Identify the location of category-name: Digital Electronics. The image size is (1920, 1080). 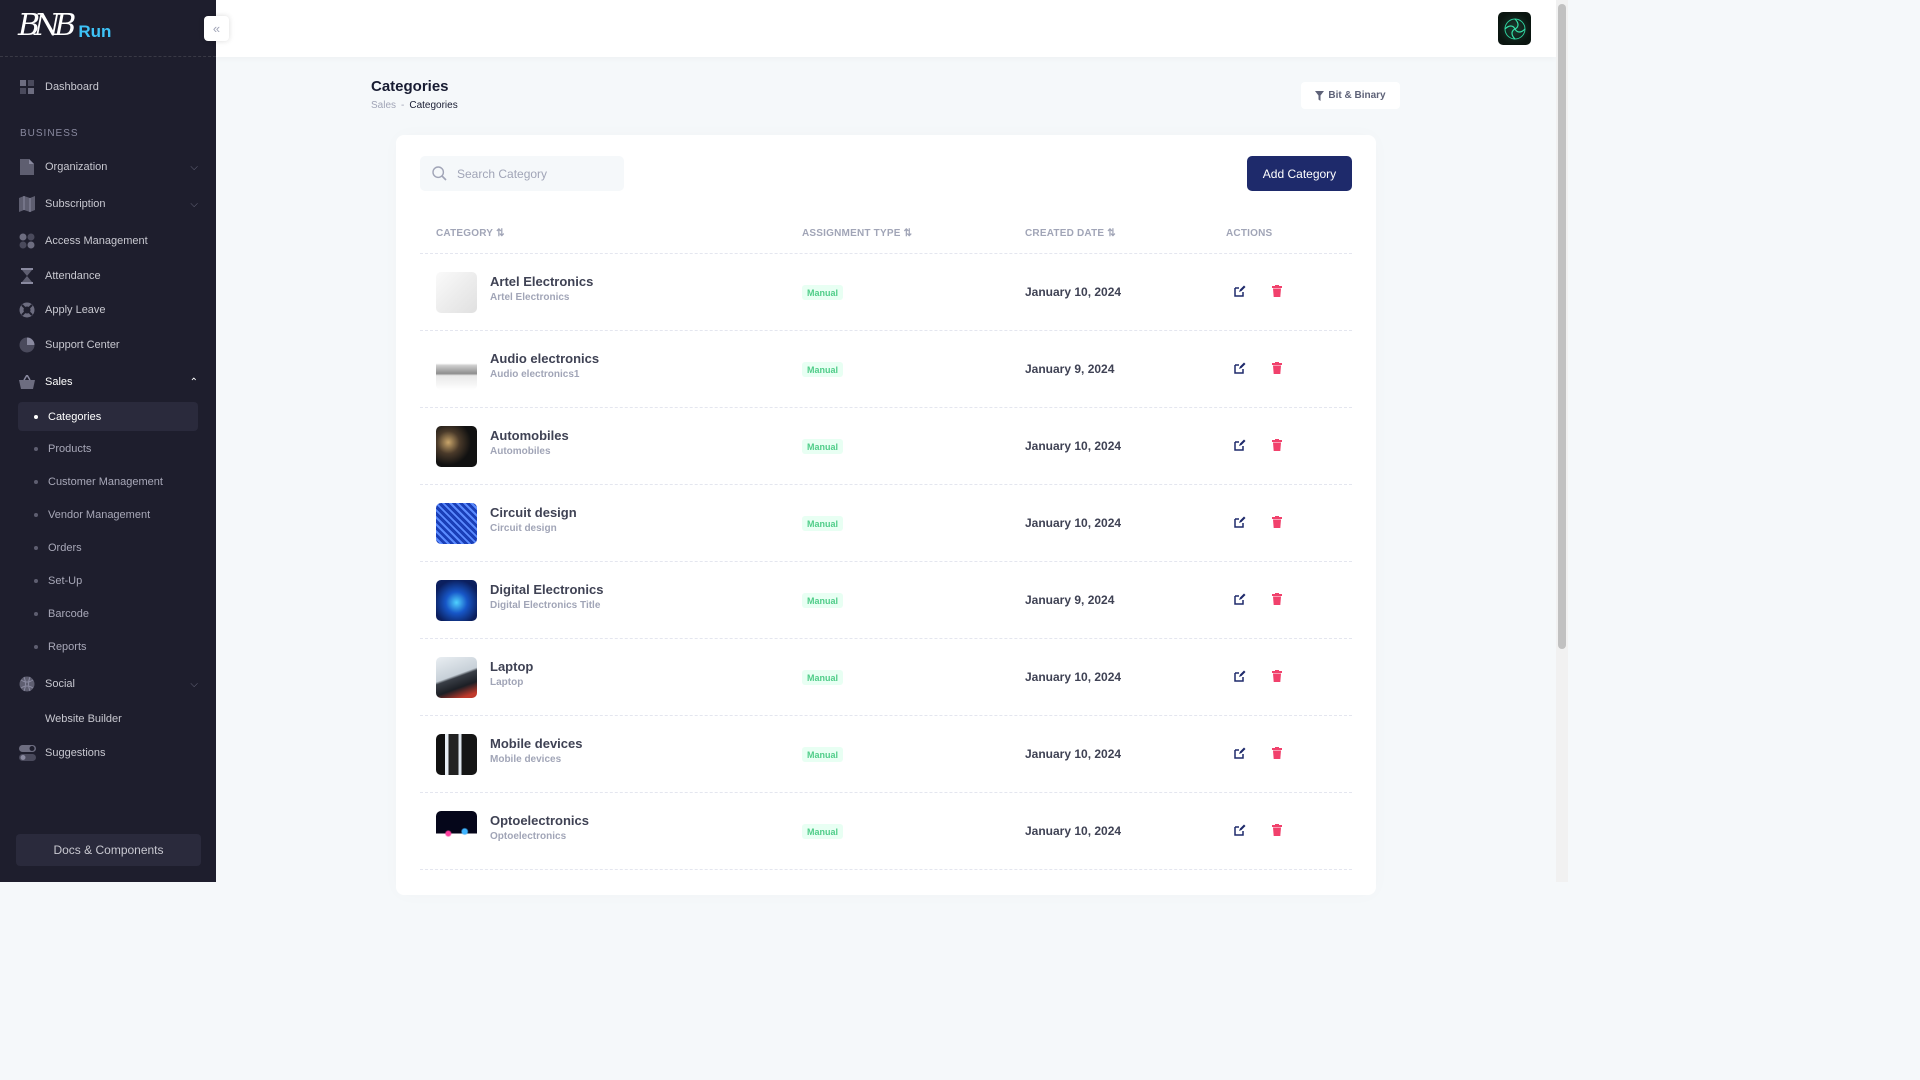
(546, 589).